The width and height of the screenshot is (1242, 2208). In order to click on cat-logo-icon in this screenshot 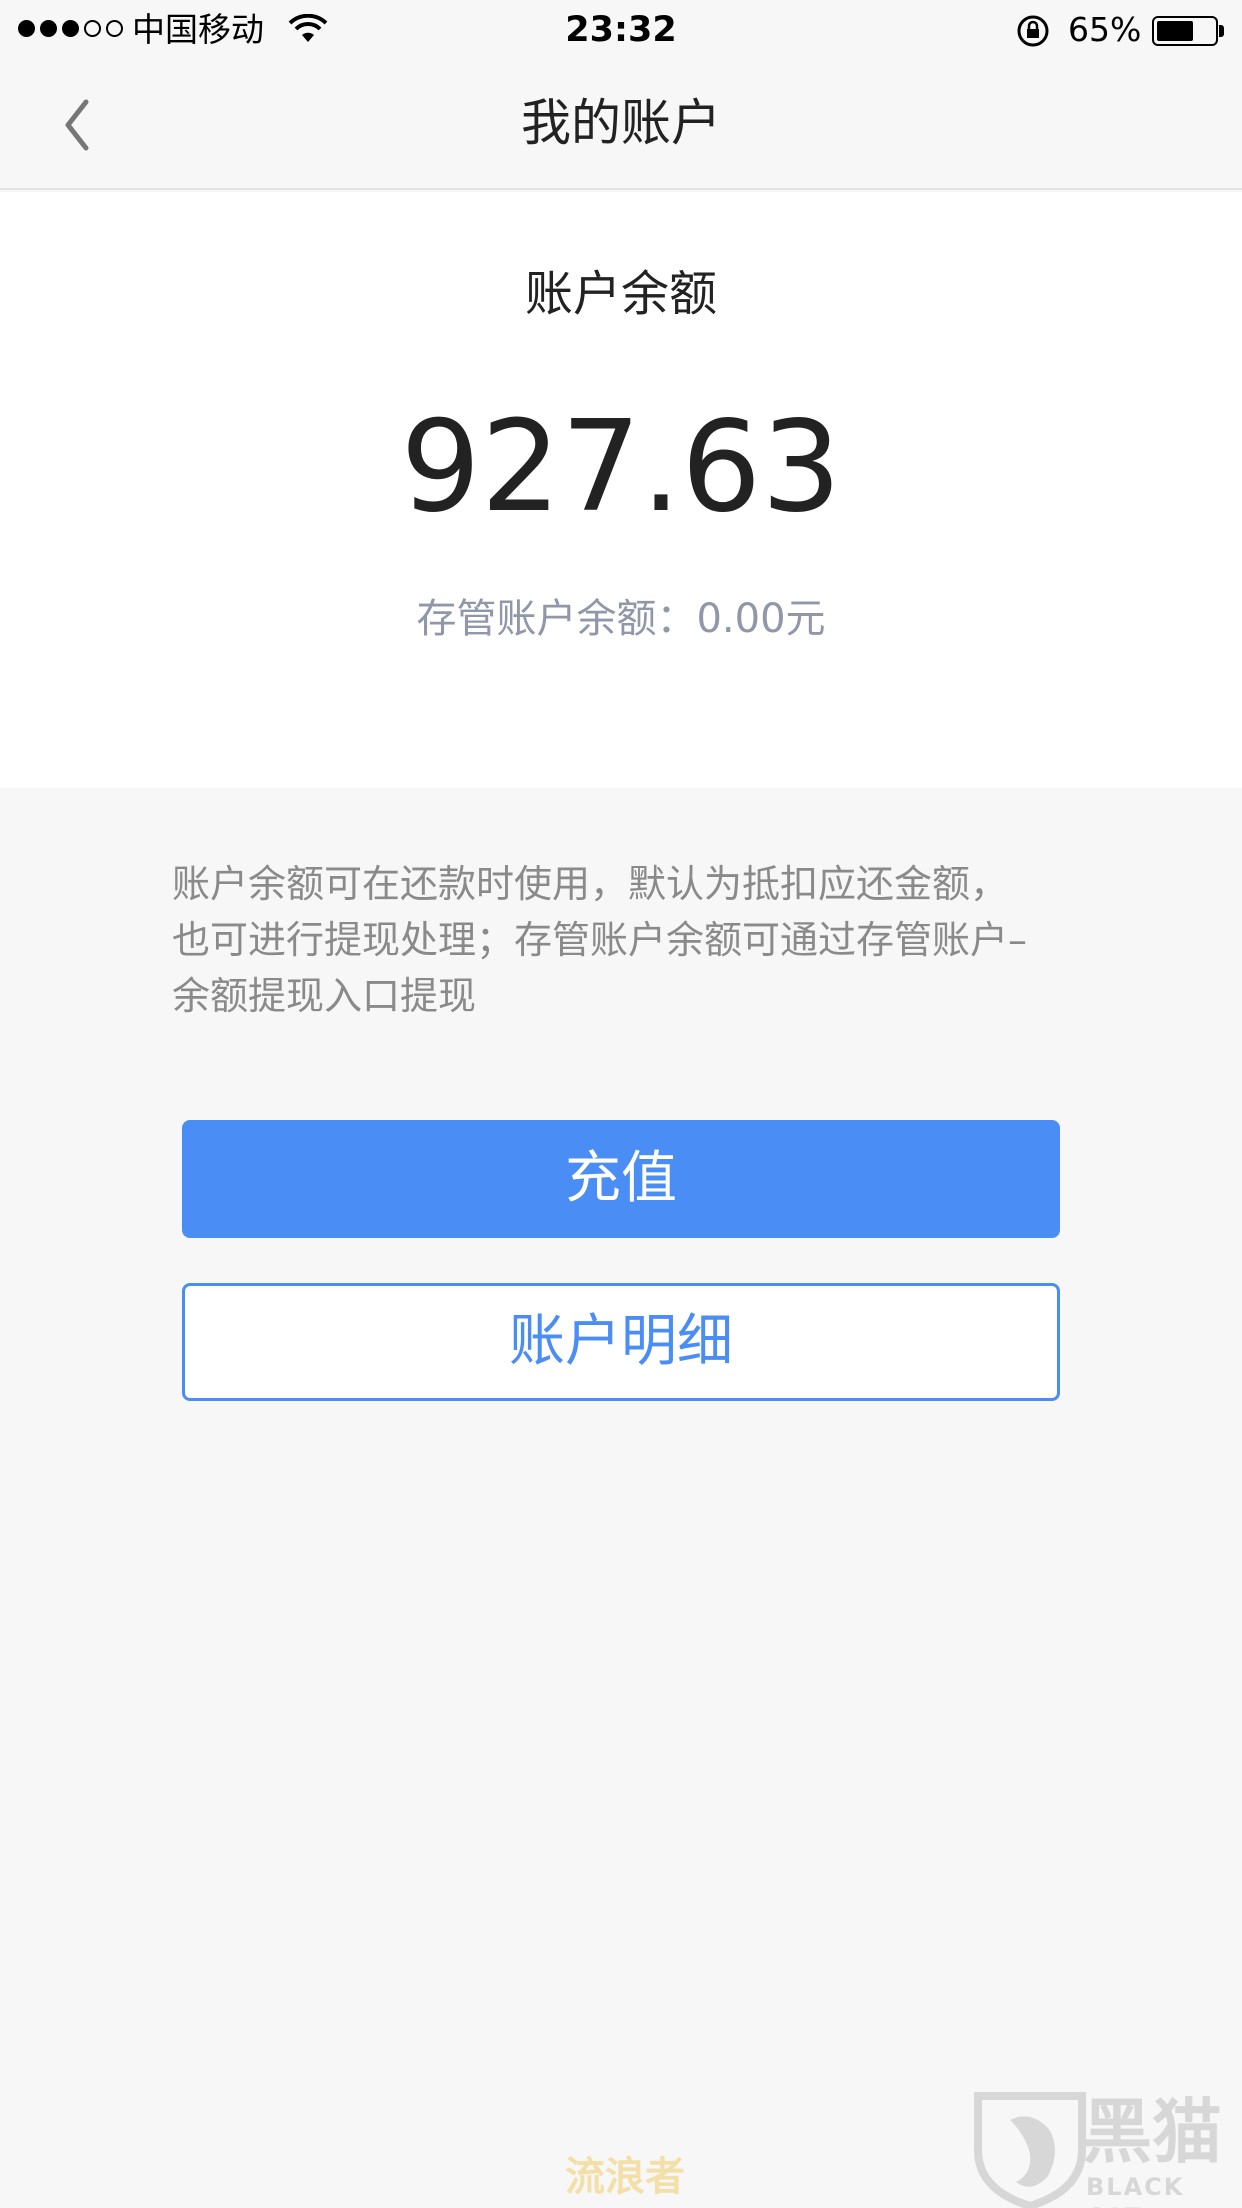, I will do `click(1030, 2149)`.